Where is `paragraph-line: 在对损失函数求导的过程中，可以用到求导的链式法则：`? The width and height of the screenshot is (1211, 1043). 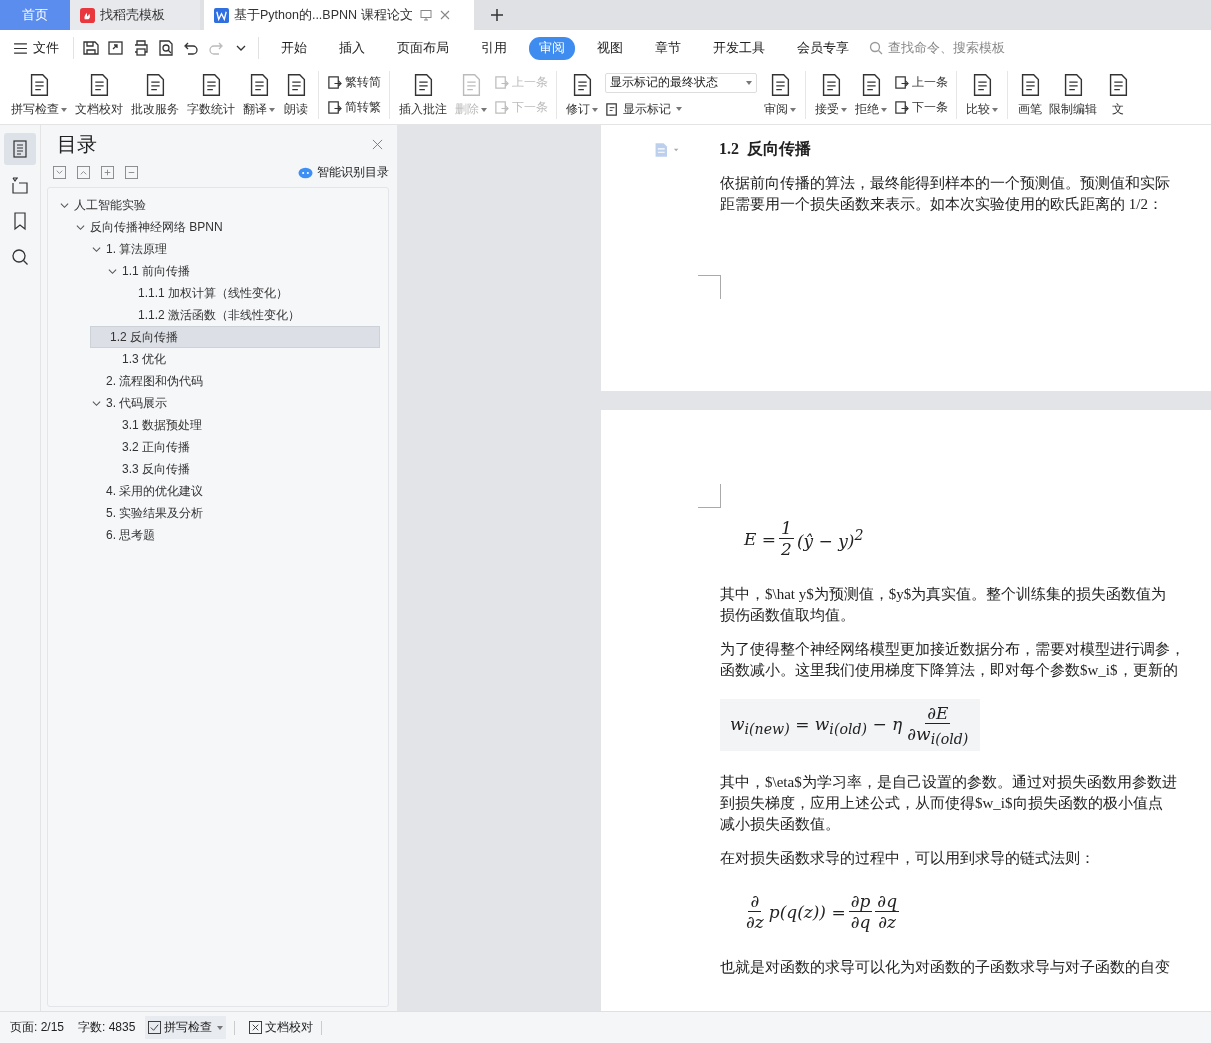 paragraph-line: 在对损失函数求导的过程中，可以用到求导的链式法则： is located at coordinates (908, 859).